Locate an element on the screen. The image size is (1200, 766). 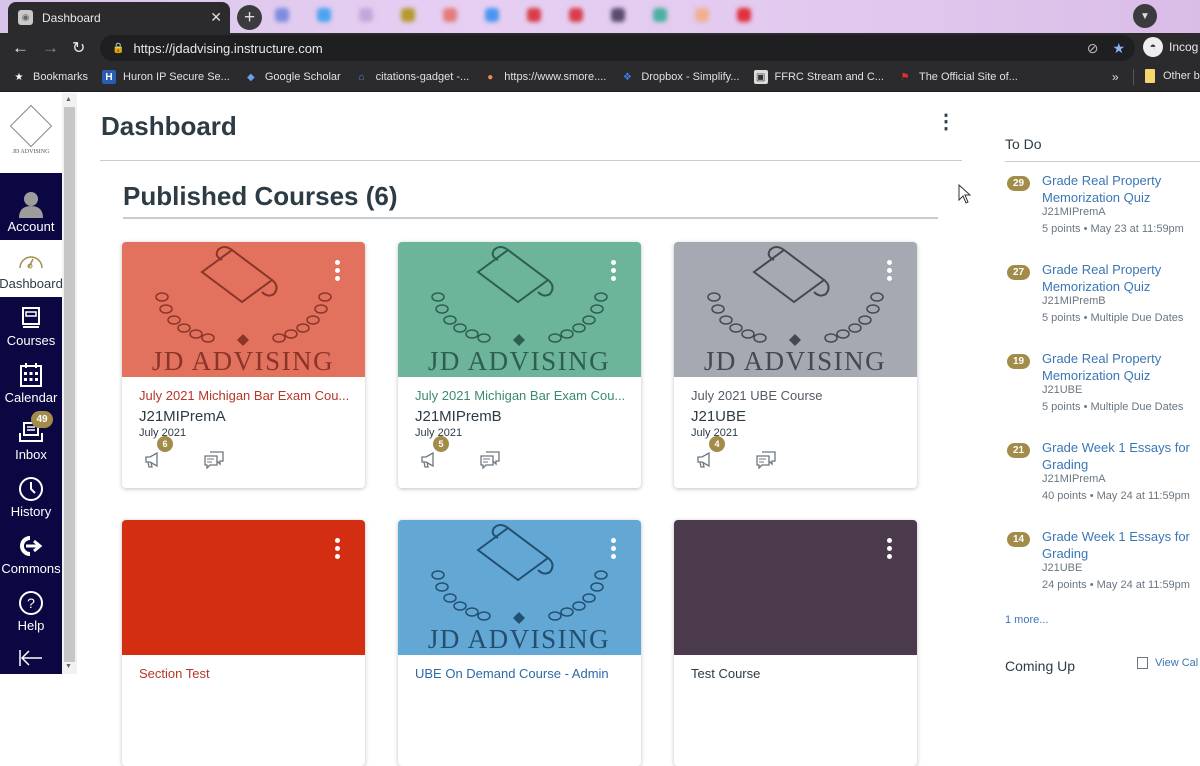
history-icon is located at coordinates (31, 489).